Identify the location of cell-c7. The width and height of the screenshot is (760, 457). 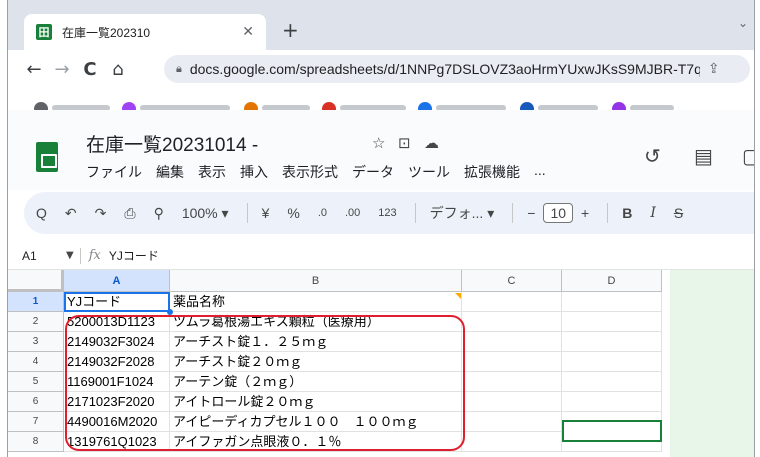
(512, 422).